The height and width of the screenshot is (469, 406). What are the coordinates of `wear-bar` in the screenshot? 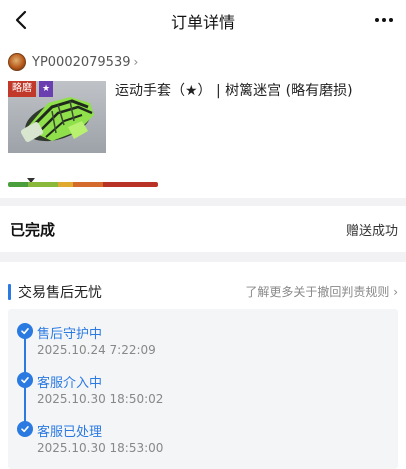 It's located at (83, 184).